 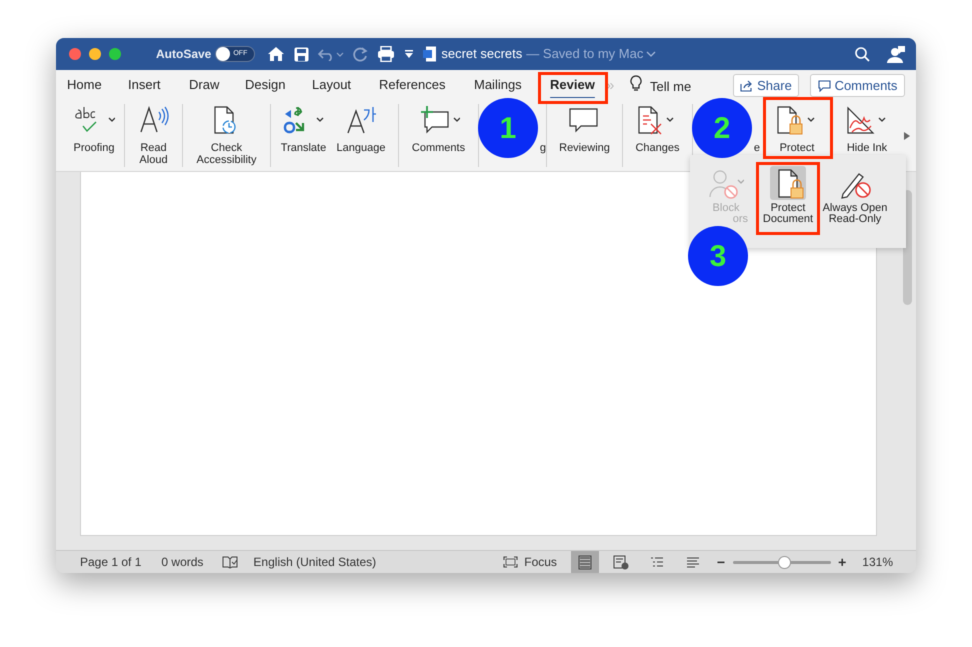 What do you see at coordinates (857, 85) in the screenshot?
I see `comments-button: Comments` at bounding box center [857, 85].